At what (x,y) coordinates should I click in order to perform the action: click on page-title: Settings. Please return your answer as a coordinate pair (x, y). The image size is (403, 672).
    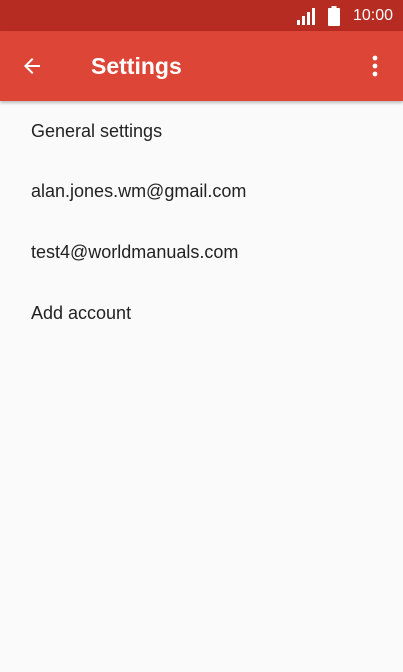
    Looking at the image, I should click on (136, 66).